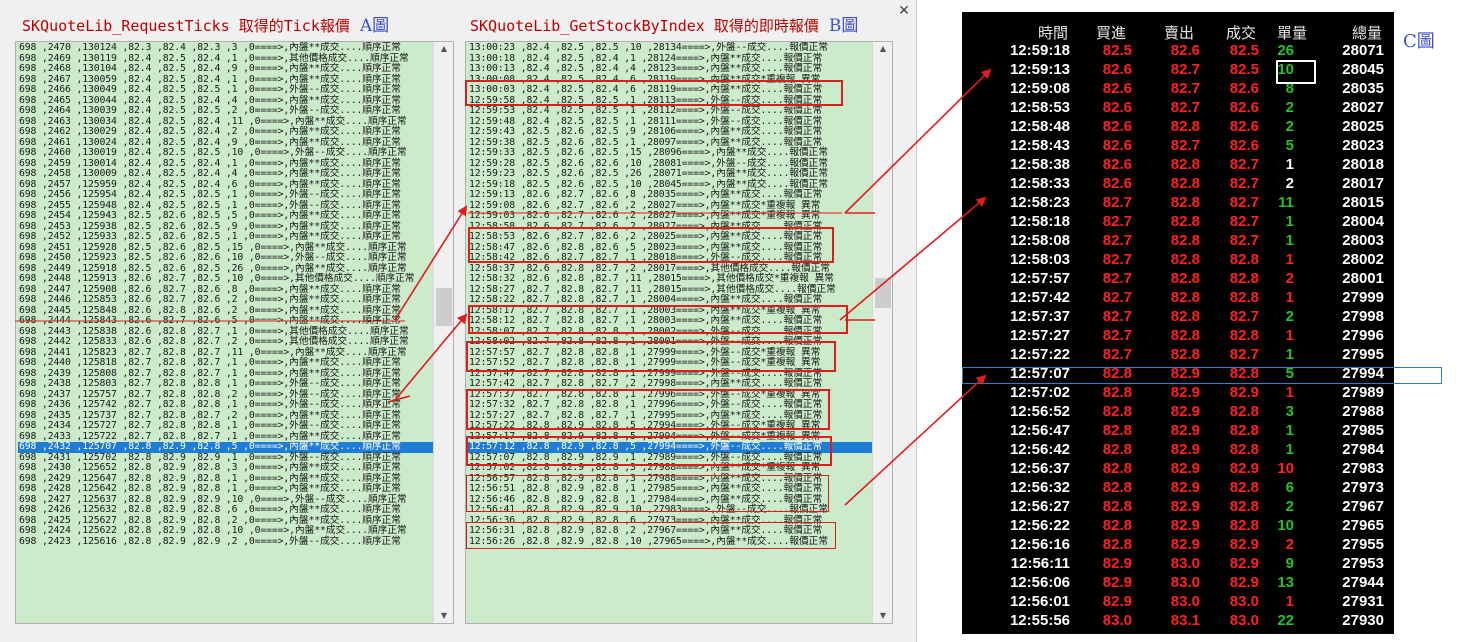  What do you see at coordinates (399, 399) in the screenshot?
I see `annotation-stroke` at bounding box center [399, 399].